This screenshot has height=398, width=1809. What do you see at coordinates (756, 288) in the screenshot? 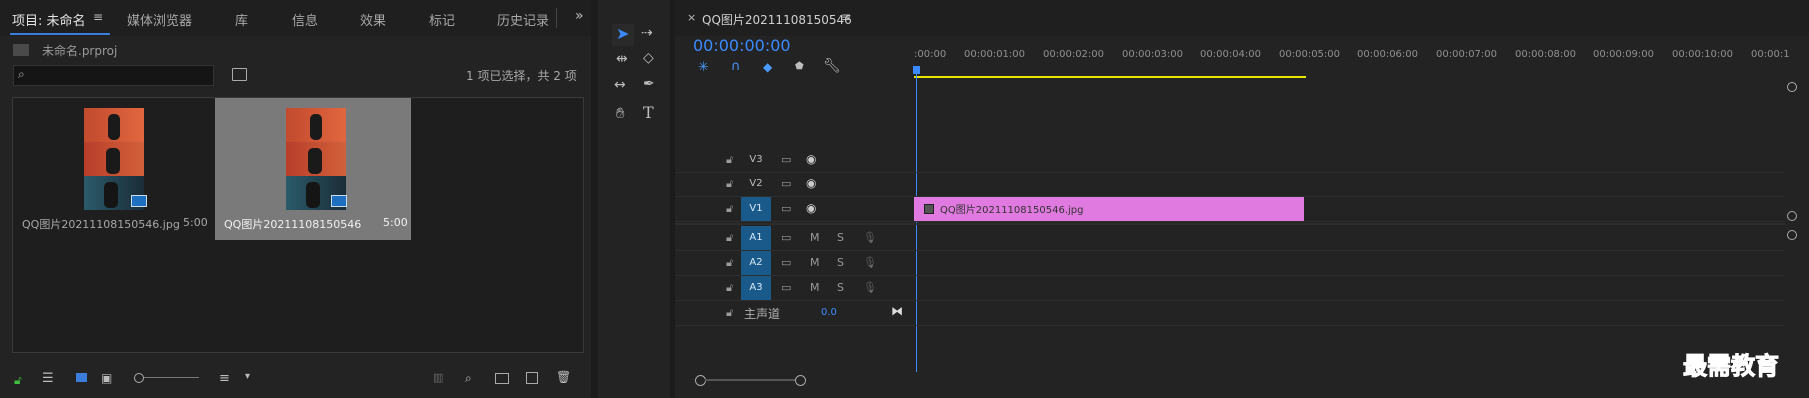
I see `track-label: A3` at bounding box center [756, 288].